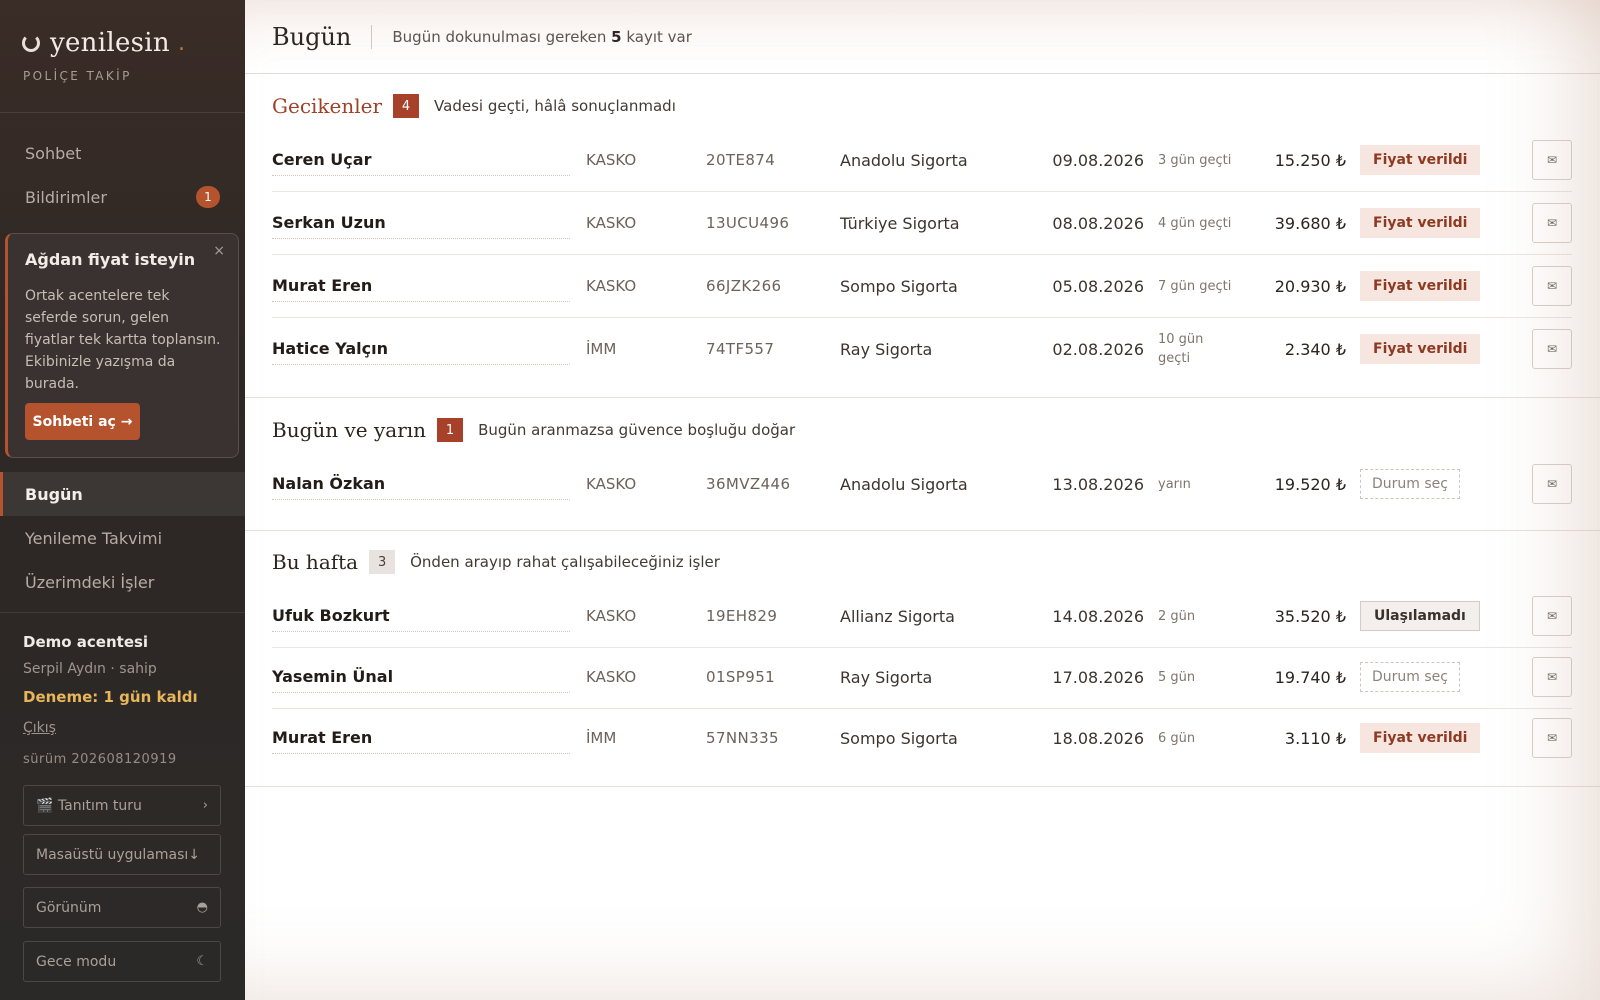 The width and height of the screenshot is (1600, 1000). Describe the element at coordinates (89, 805) in the screenshot. I see `tour-button-label: 🎬 Tanıtım turu` at that location.